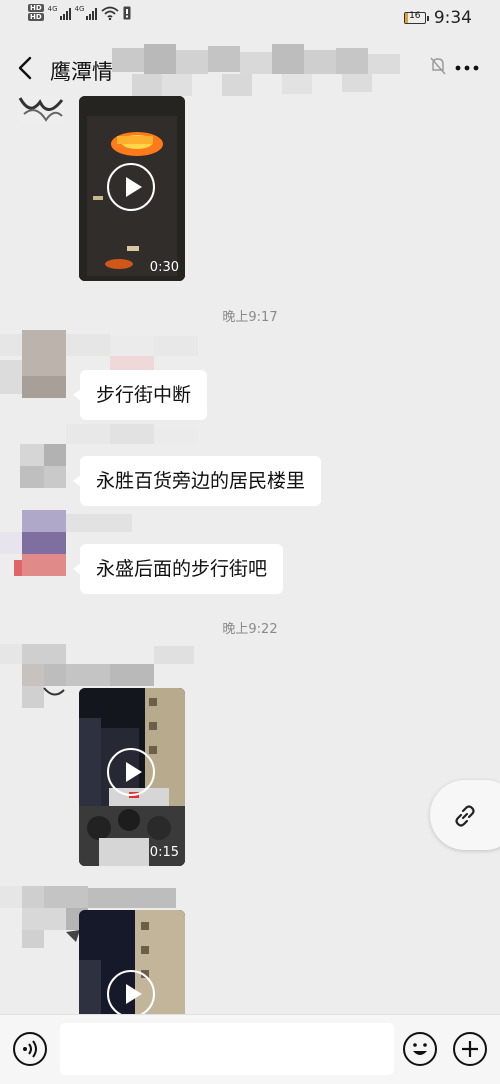 The height and width of the screenshot is (1084, 500). I want to click on message-timestamp: 晚上9:22, so click(250, 629).